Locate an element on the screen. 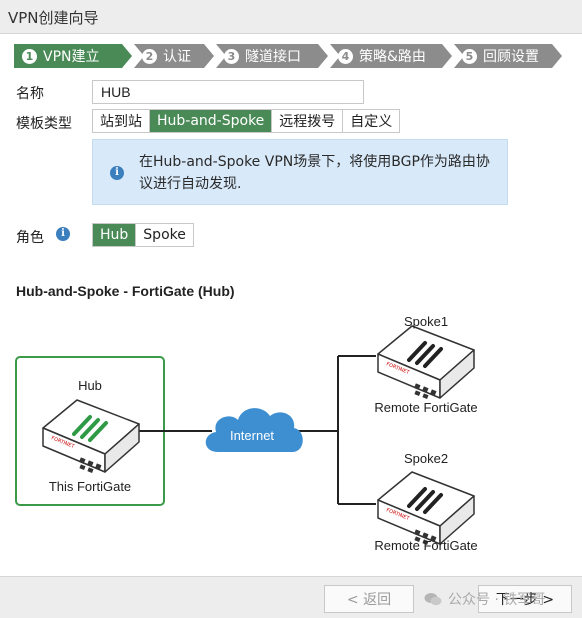  wizard-steps: 1 VPN建立 2 认证 3 隧道接口 4 策略&路由 5 回顾设置 is located at coordinates (288, 56).